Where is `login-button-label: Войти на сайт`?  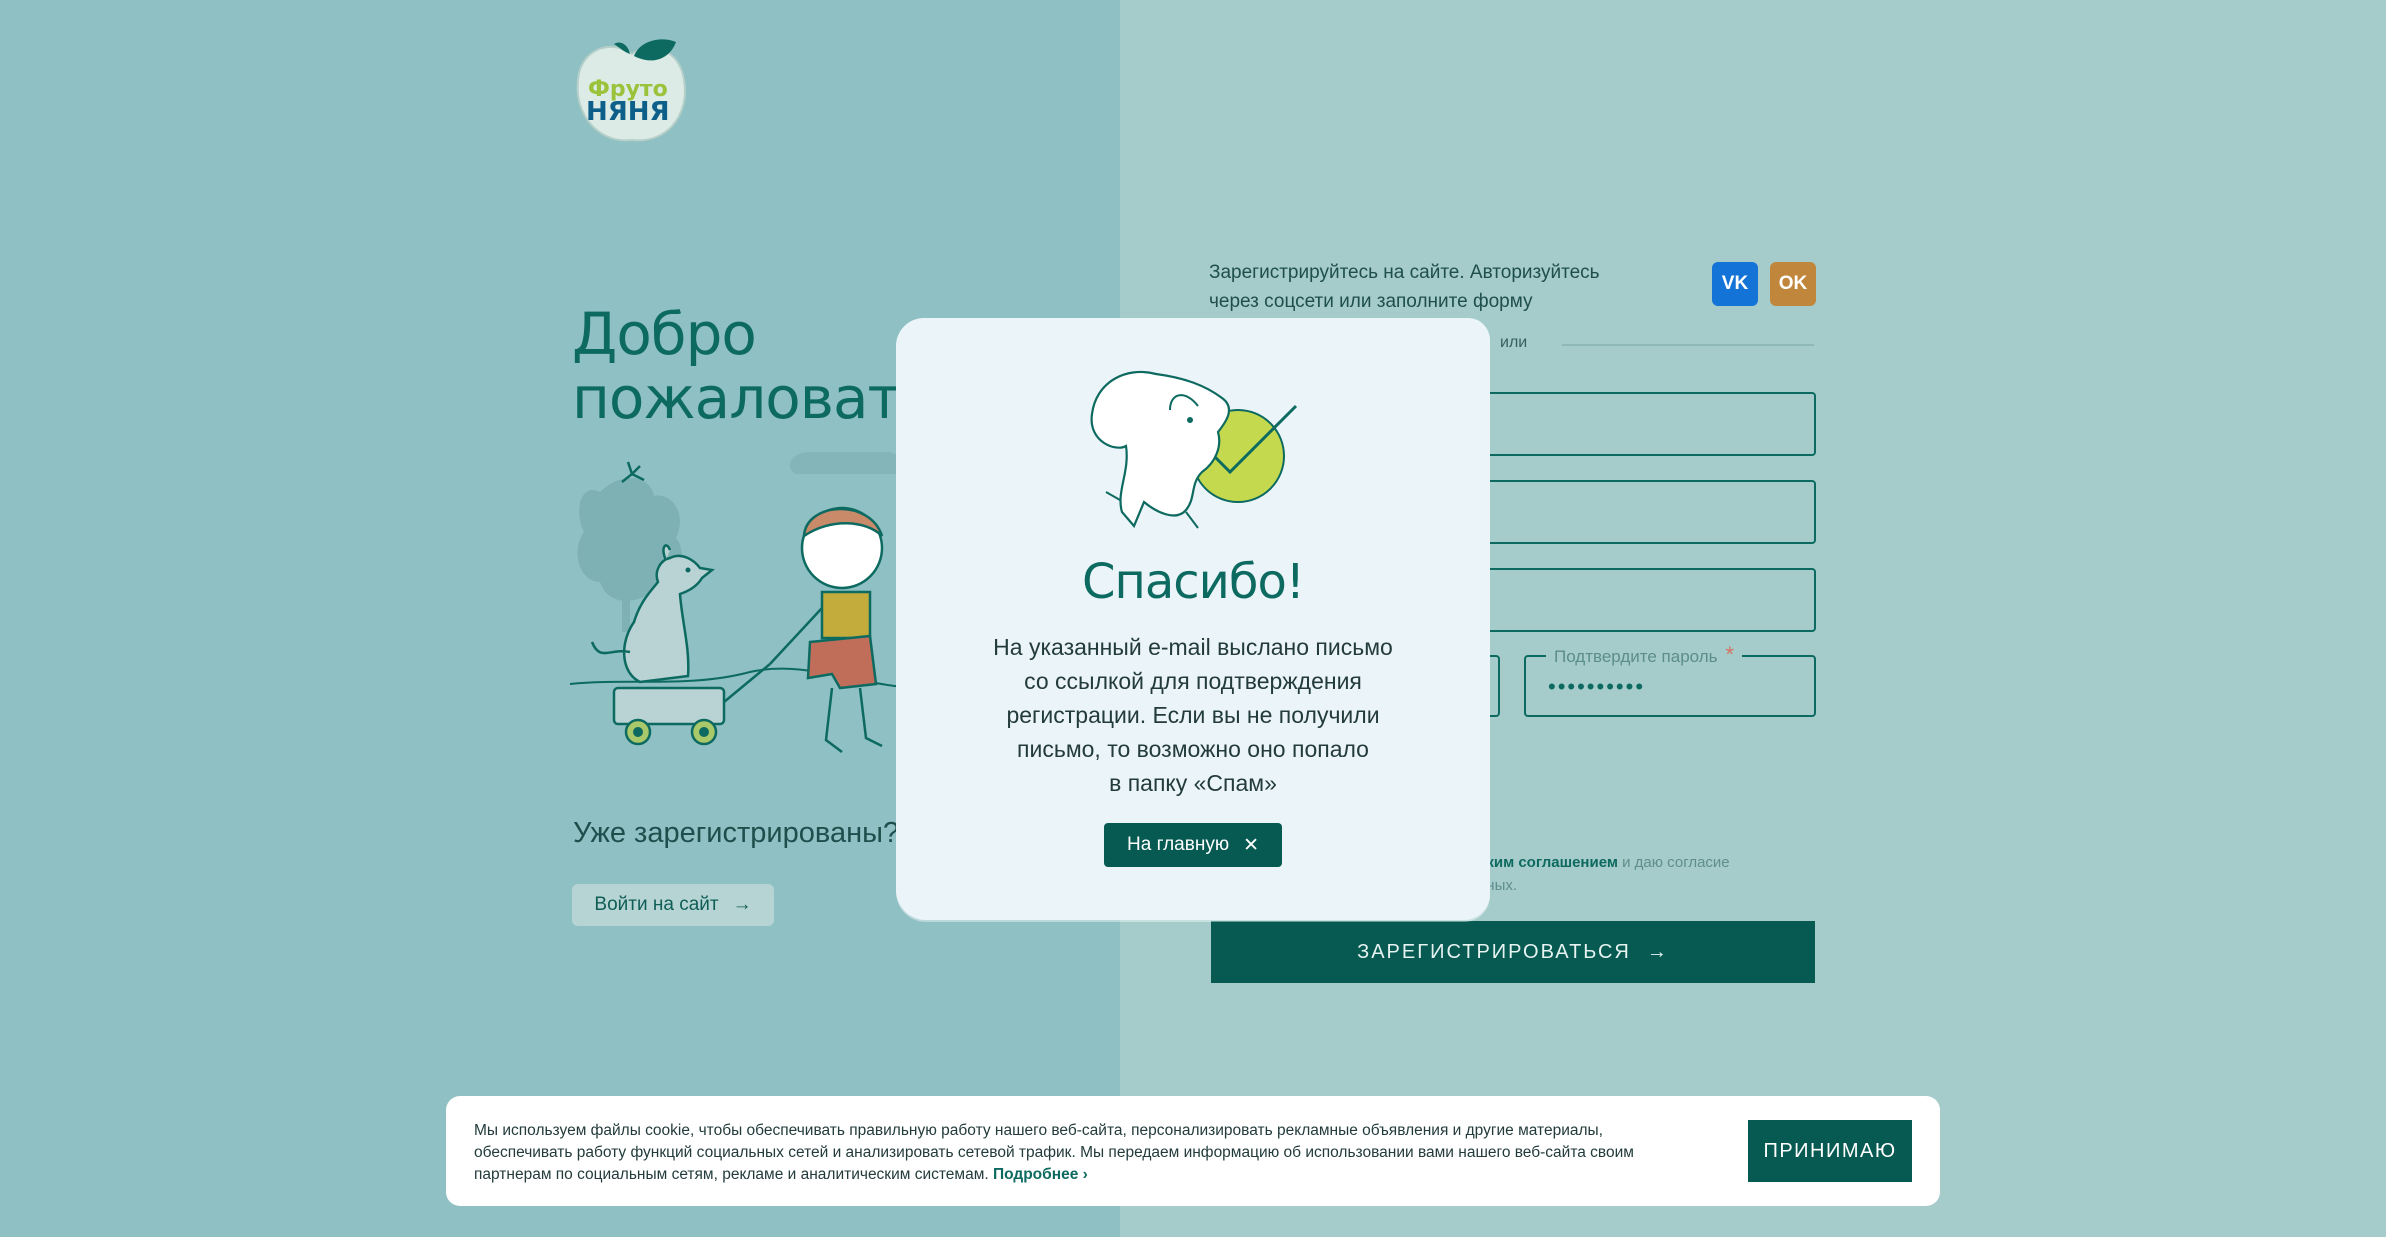 login-button-label: Войти на сайт is located at coordinates (656, 904).